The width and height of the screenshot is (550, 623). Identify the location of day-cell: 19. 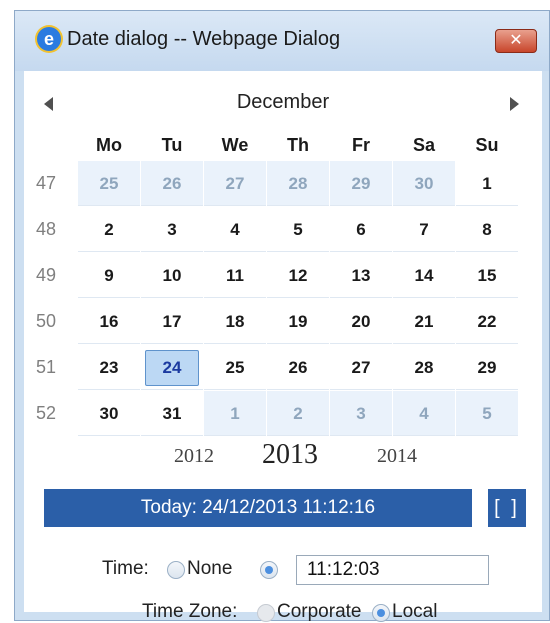
(298, 321).